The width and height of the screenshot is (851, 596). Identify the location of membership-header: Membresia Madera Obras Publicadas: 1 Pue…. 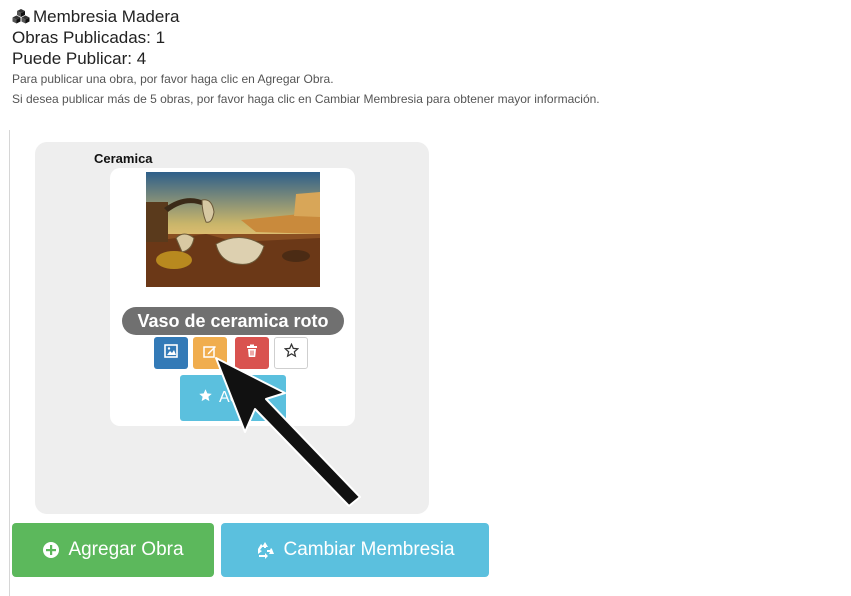
(306, 57).